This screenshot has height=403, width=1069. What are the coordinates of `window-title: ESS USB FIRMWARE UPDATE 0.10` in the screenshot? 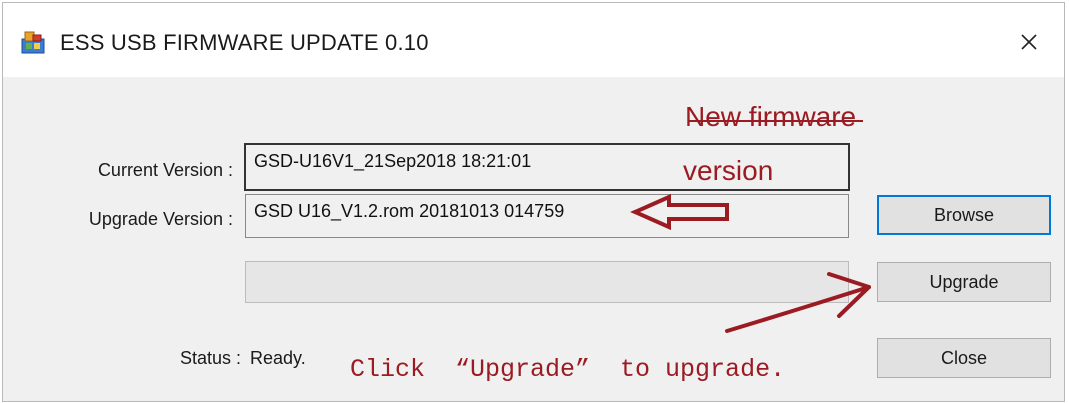 It's located at (244, 42).